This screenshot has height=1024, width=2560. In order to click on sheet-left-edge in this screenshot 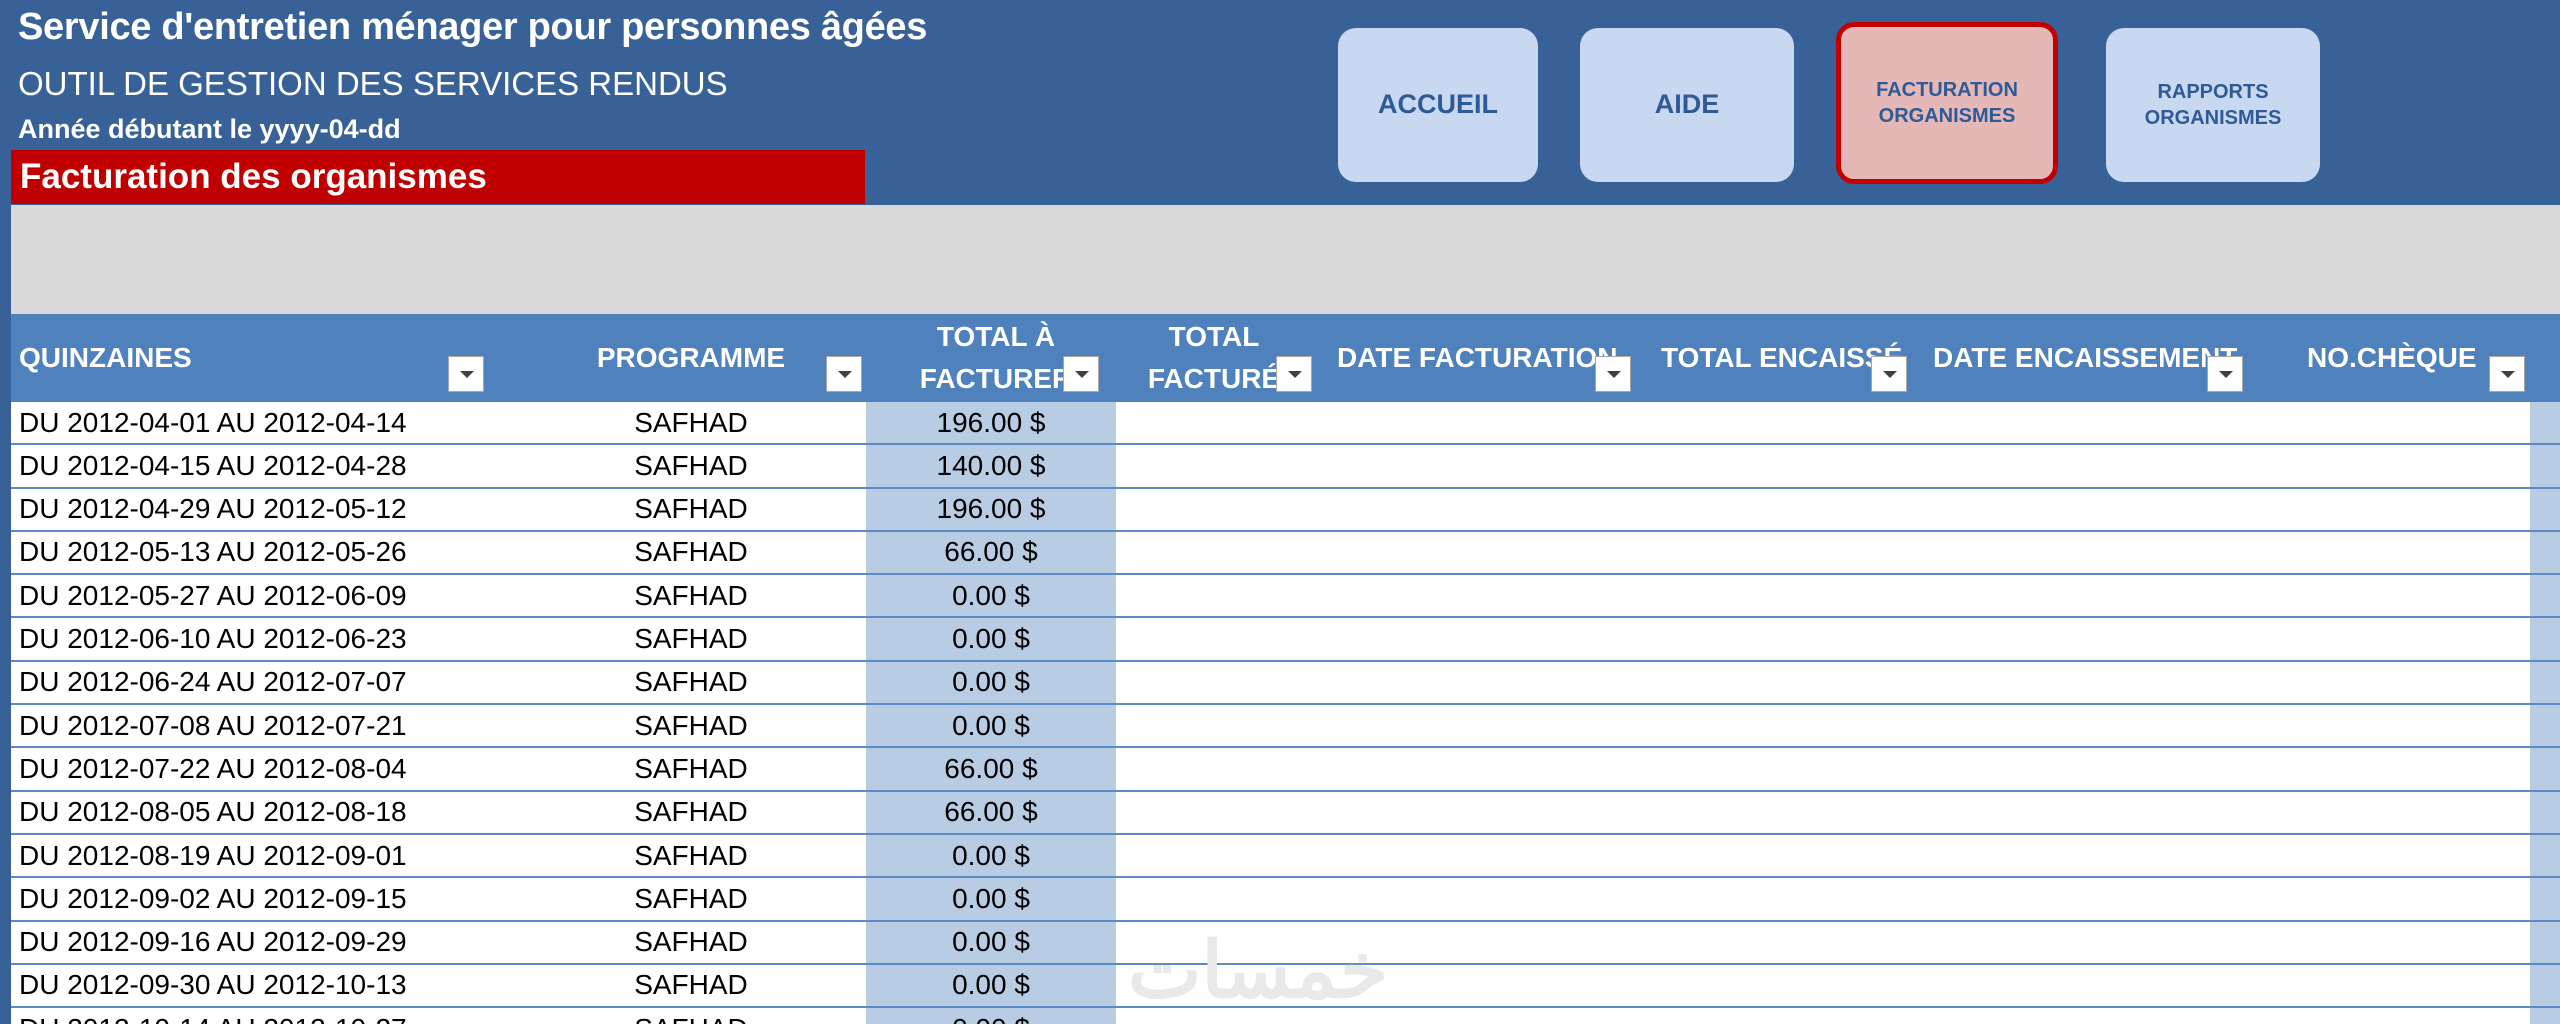, I will do `click(5, 512)`.